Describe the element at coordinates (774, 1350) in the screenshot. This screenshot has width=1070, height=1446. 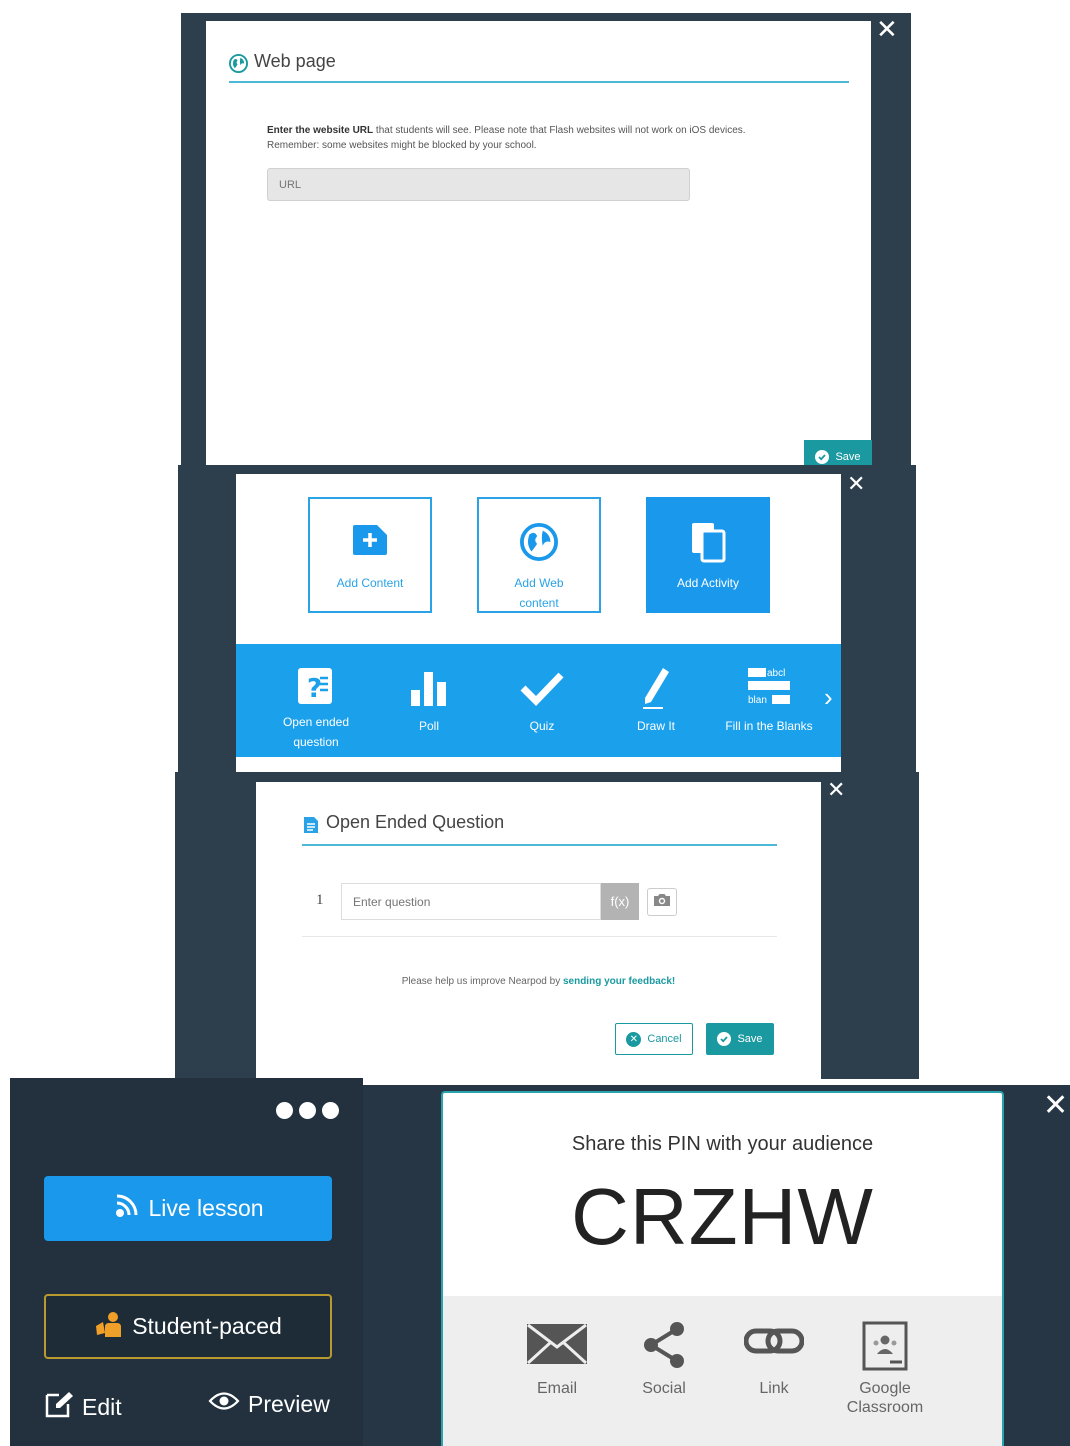
I see `link-icon` at that location.